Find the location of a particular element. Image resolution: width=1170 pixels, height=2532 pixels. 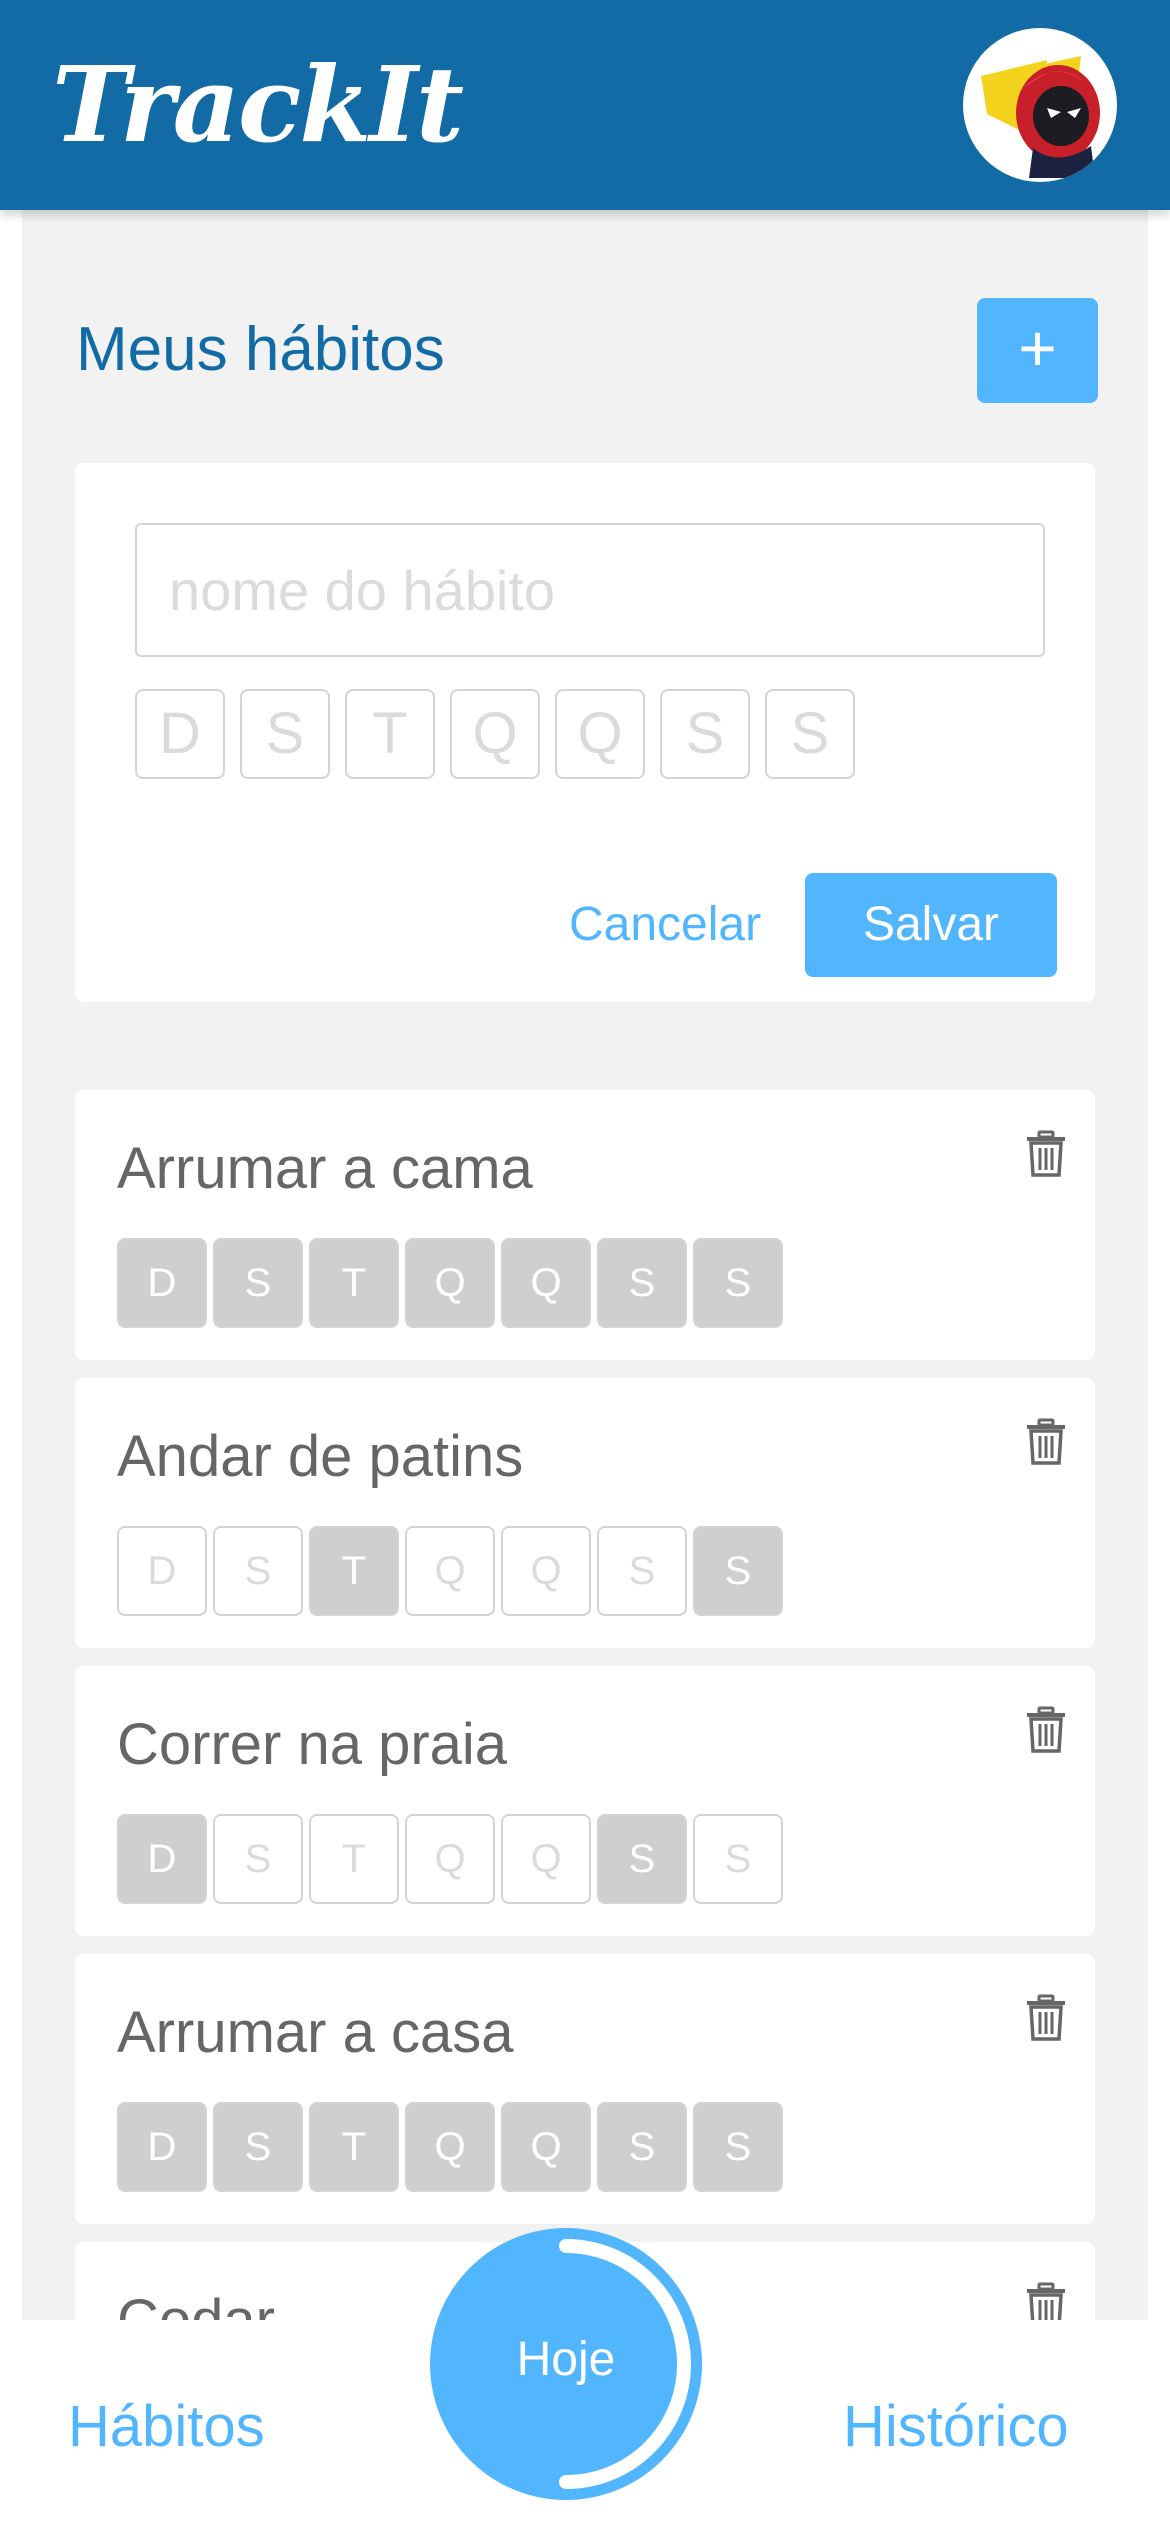

avatar-image-icon is located at coordinates (1040, 117).